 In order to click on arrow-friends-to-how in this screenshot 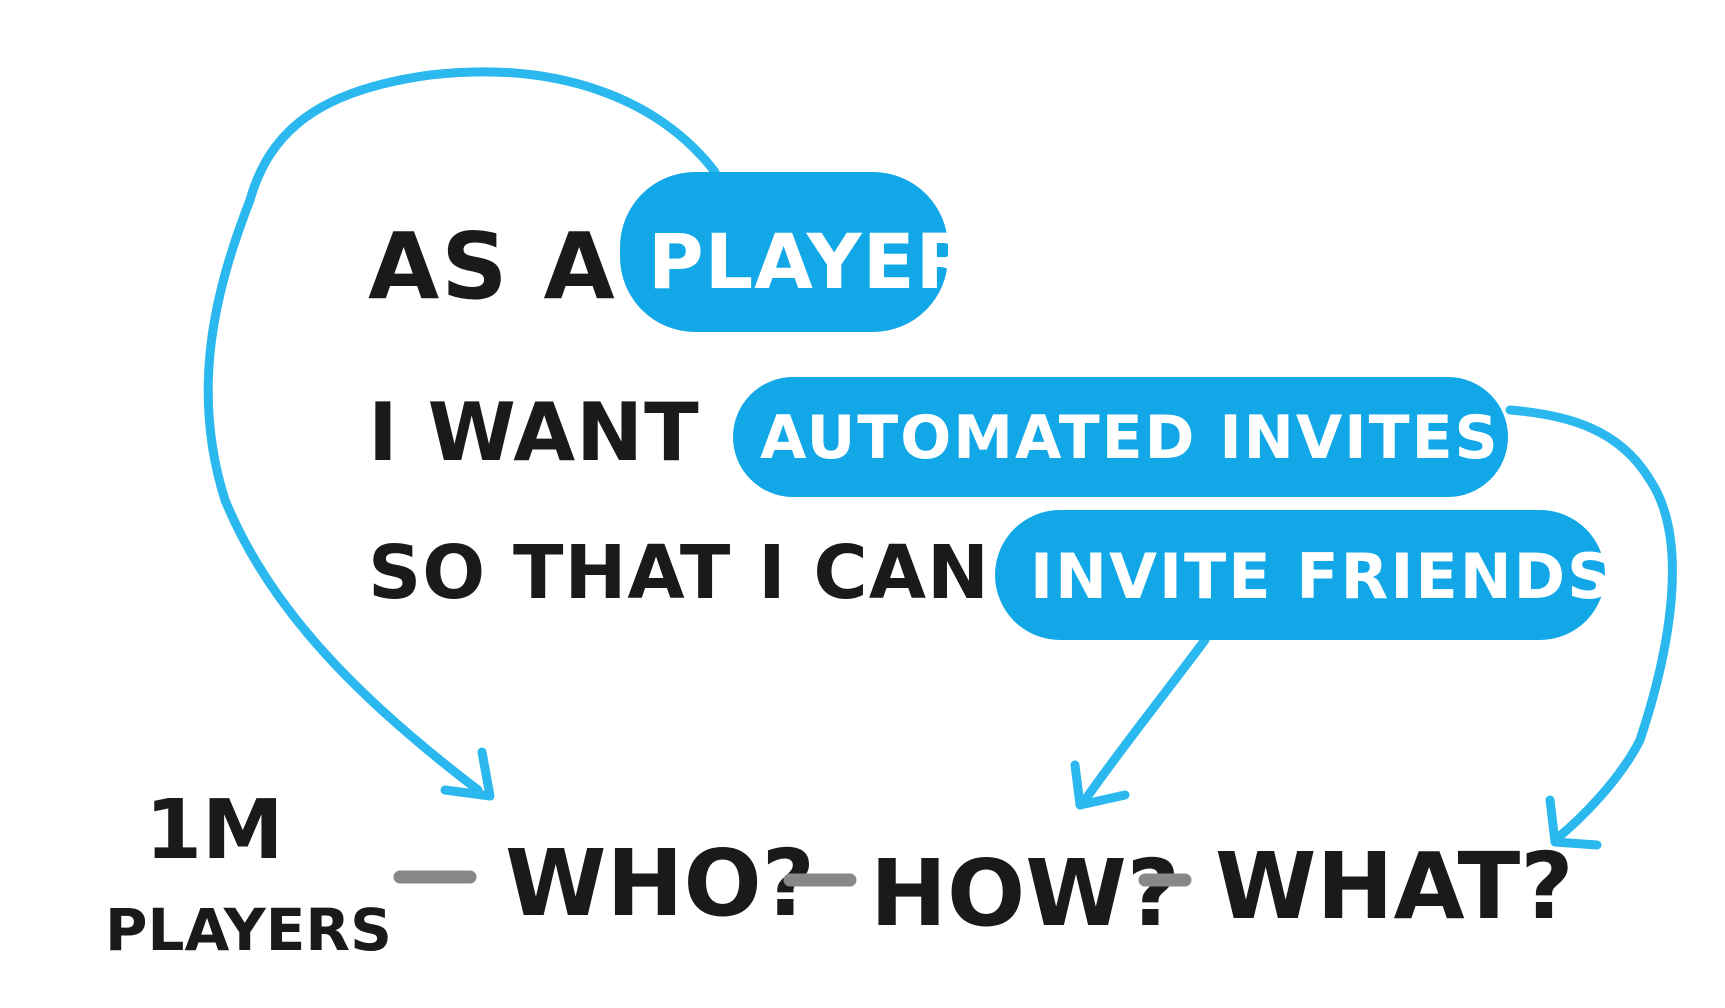, I will do `click(1145, 720)`.